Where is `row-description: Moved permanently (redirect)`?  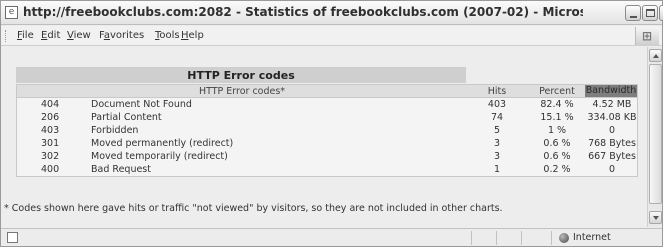 row-description: Moved permanently (redirect) is located at coordinates (162, 143).